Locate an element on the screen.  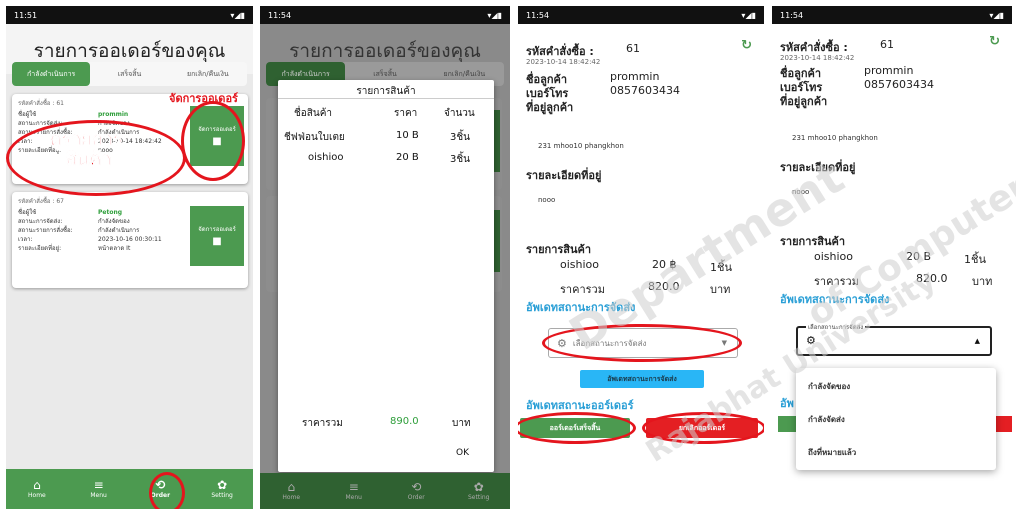
nav-order-label: Order is located at coordinates (416, 497).